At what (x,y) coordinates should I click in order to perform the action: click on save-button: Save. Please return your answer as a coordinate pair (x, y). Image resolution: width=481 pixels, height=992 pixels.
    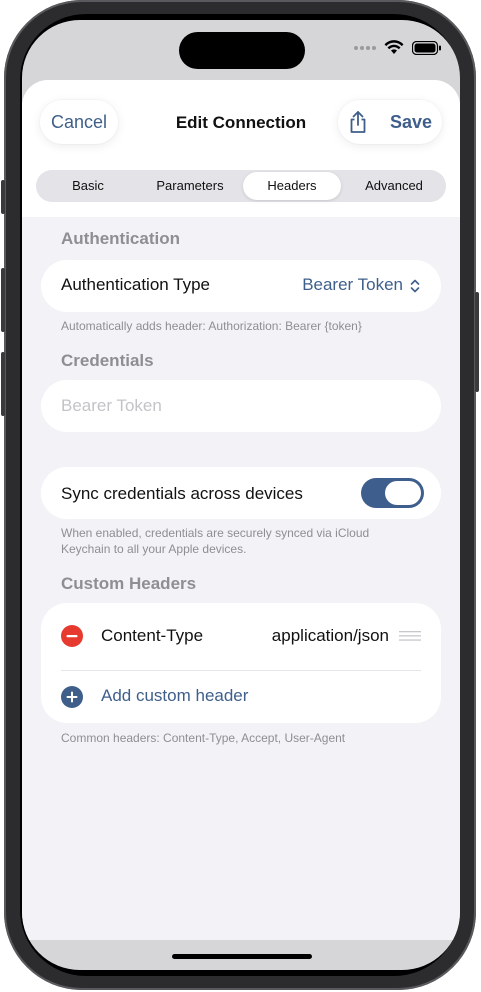
    Looking at the image, I should click on (411, 122).